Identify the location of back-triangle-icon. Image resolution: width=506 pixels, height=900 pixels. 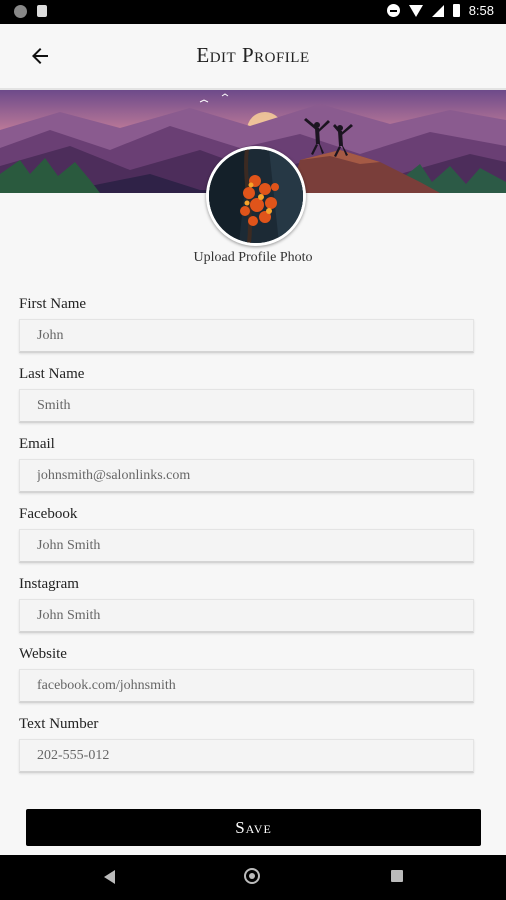
(109, 877).